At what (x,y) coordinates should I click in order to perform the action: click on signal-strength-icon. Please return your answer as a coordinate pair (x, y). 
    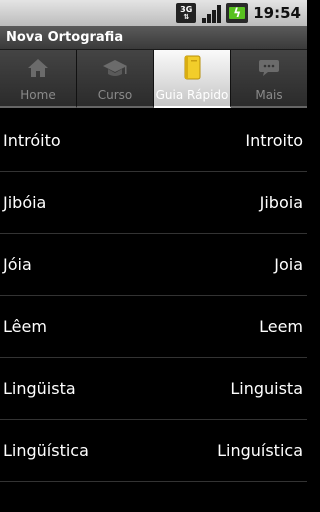
    Looking at the image, I should click on (211, 13).